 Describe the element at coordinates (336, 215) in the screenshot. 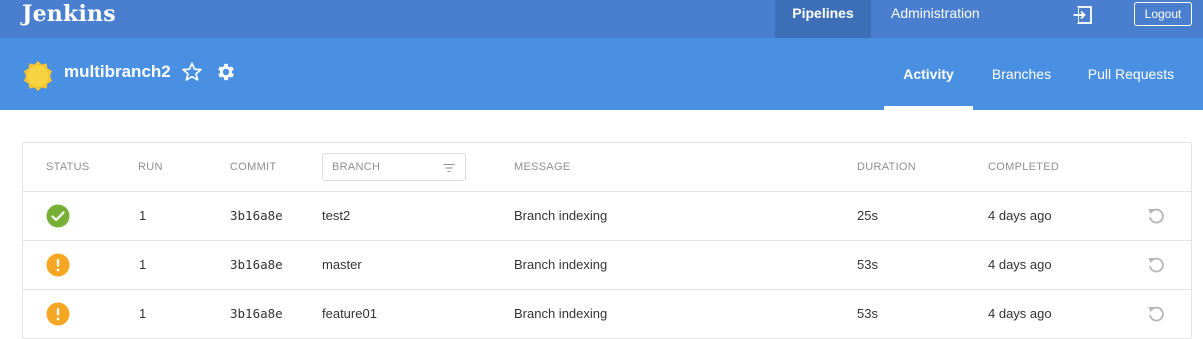

I see `branch-name: test2` at that location.